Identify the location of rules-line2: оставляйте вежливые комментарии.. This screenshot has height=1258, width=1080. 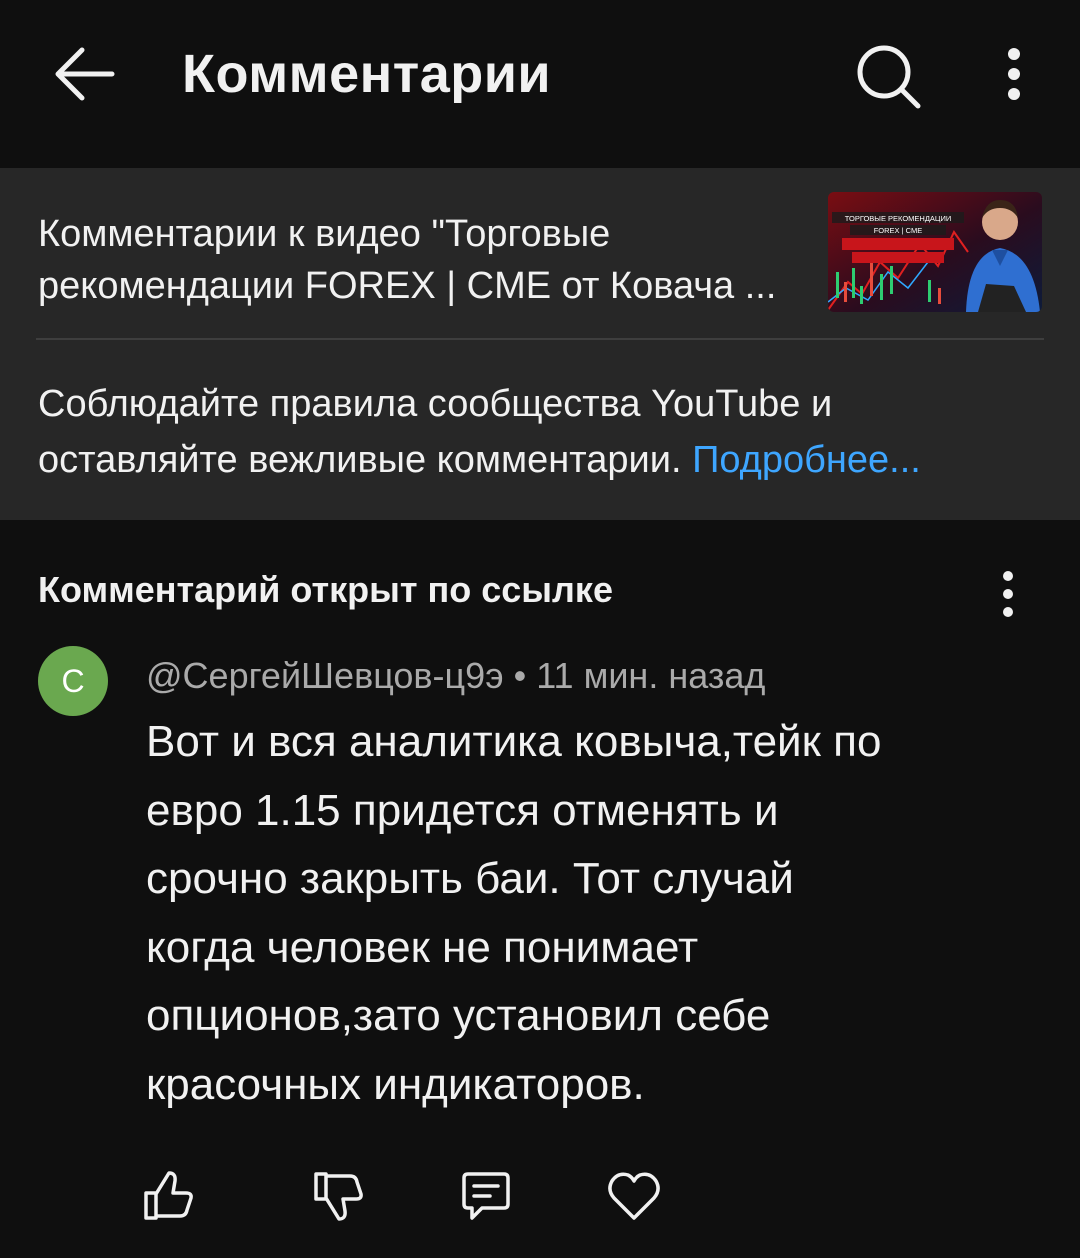
(360, 460).